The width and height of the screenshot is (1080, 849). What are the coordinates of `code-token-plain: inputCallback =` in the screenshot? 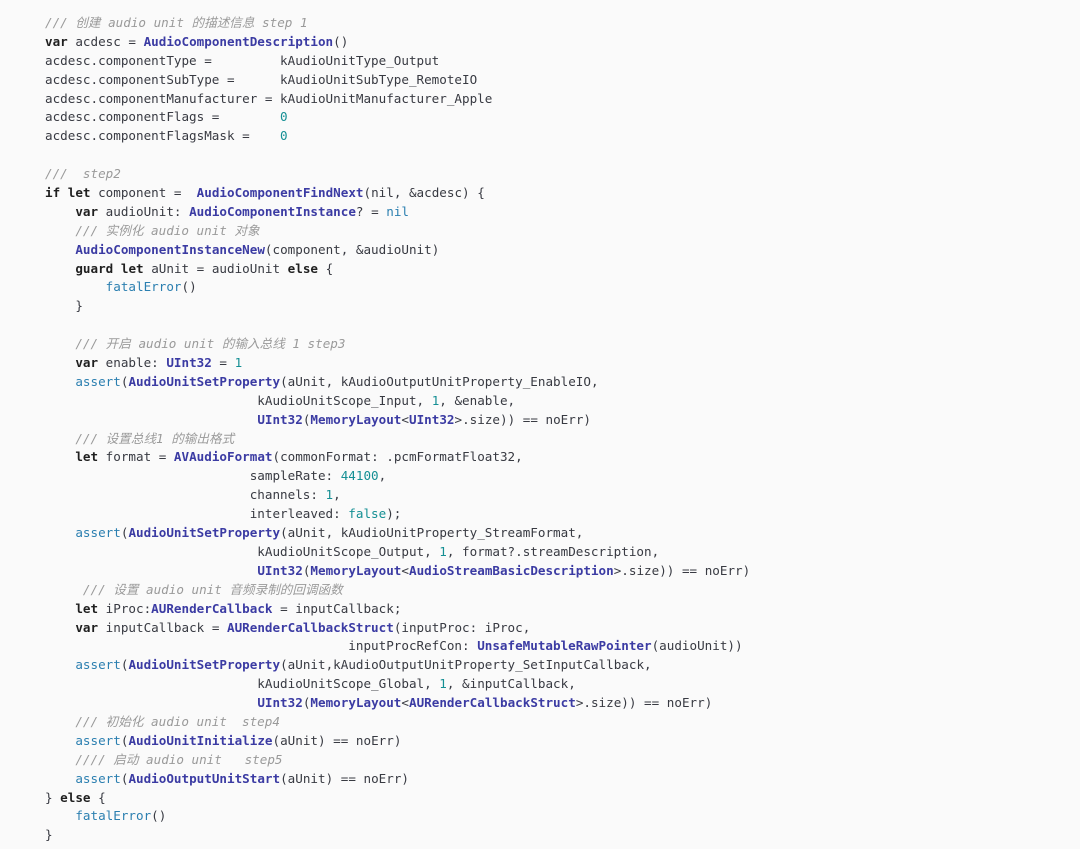 It's located at (162, 627).